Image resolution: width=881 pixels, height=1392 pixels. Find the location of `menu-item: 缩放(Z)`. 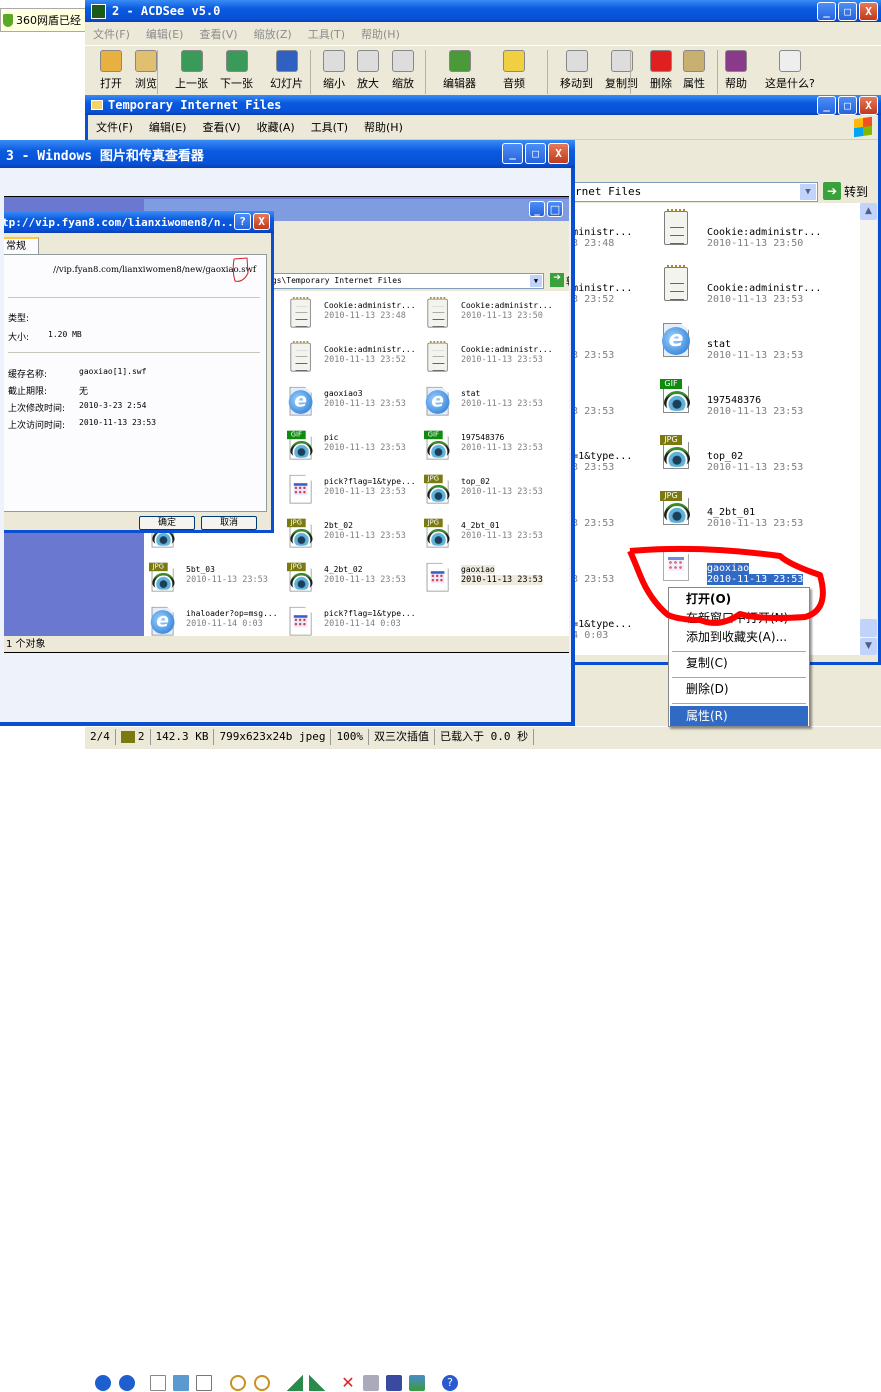

menu-item: 缩放(Z) is located at coordinates (273, 34).